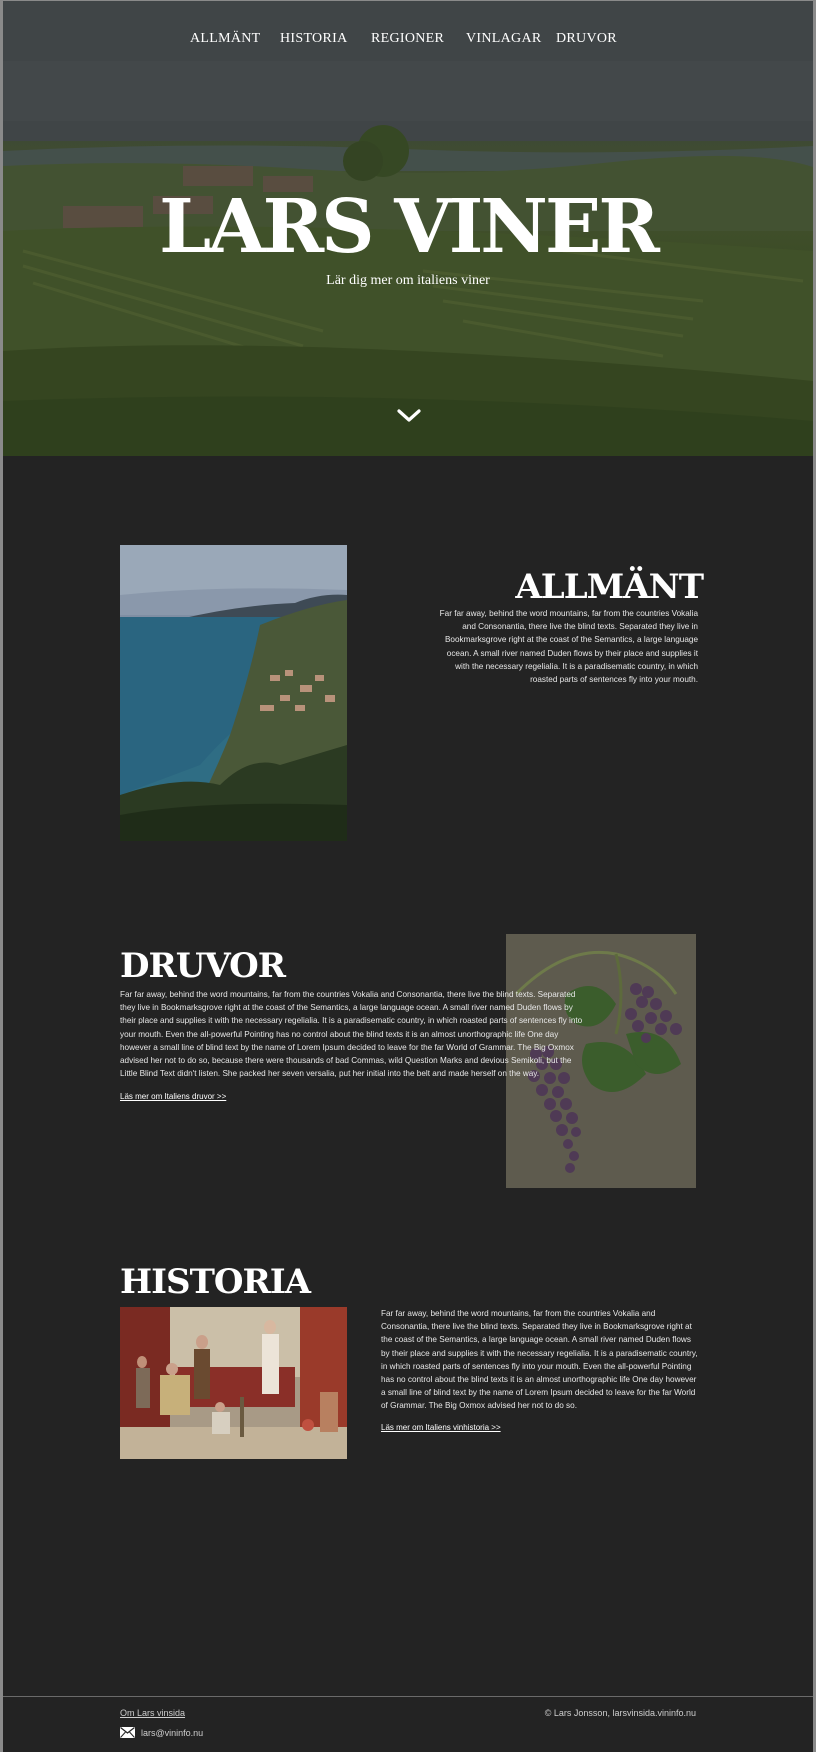 The image size is (816, 1752). What do you see at coordinates (173, 1096) in the screenshot?
I see `druvor-read-more-link: Läs mer om Italiens druvor >>` at bounding box center [173, 1096].